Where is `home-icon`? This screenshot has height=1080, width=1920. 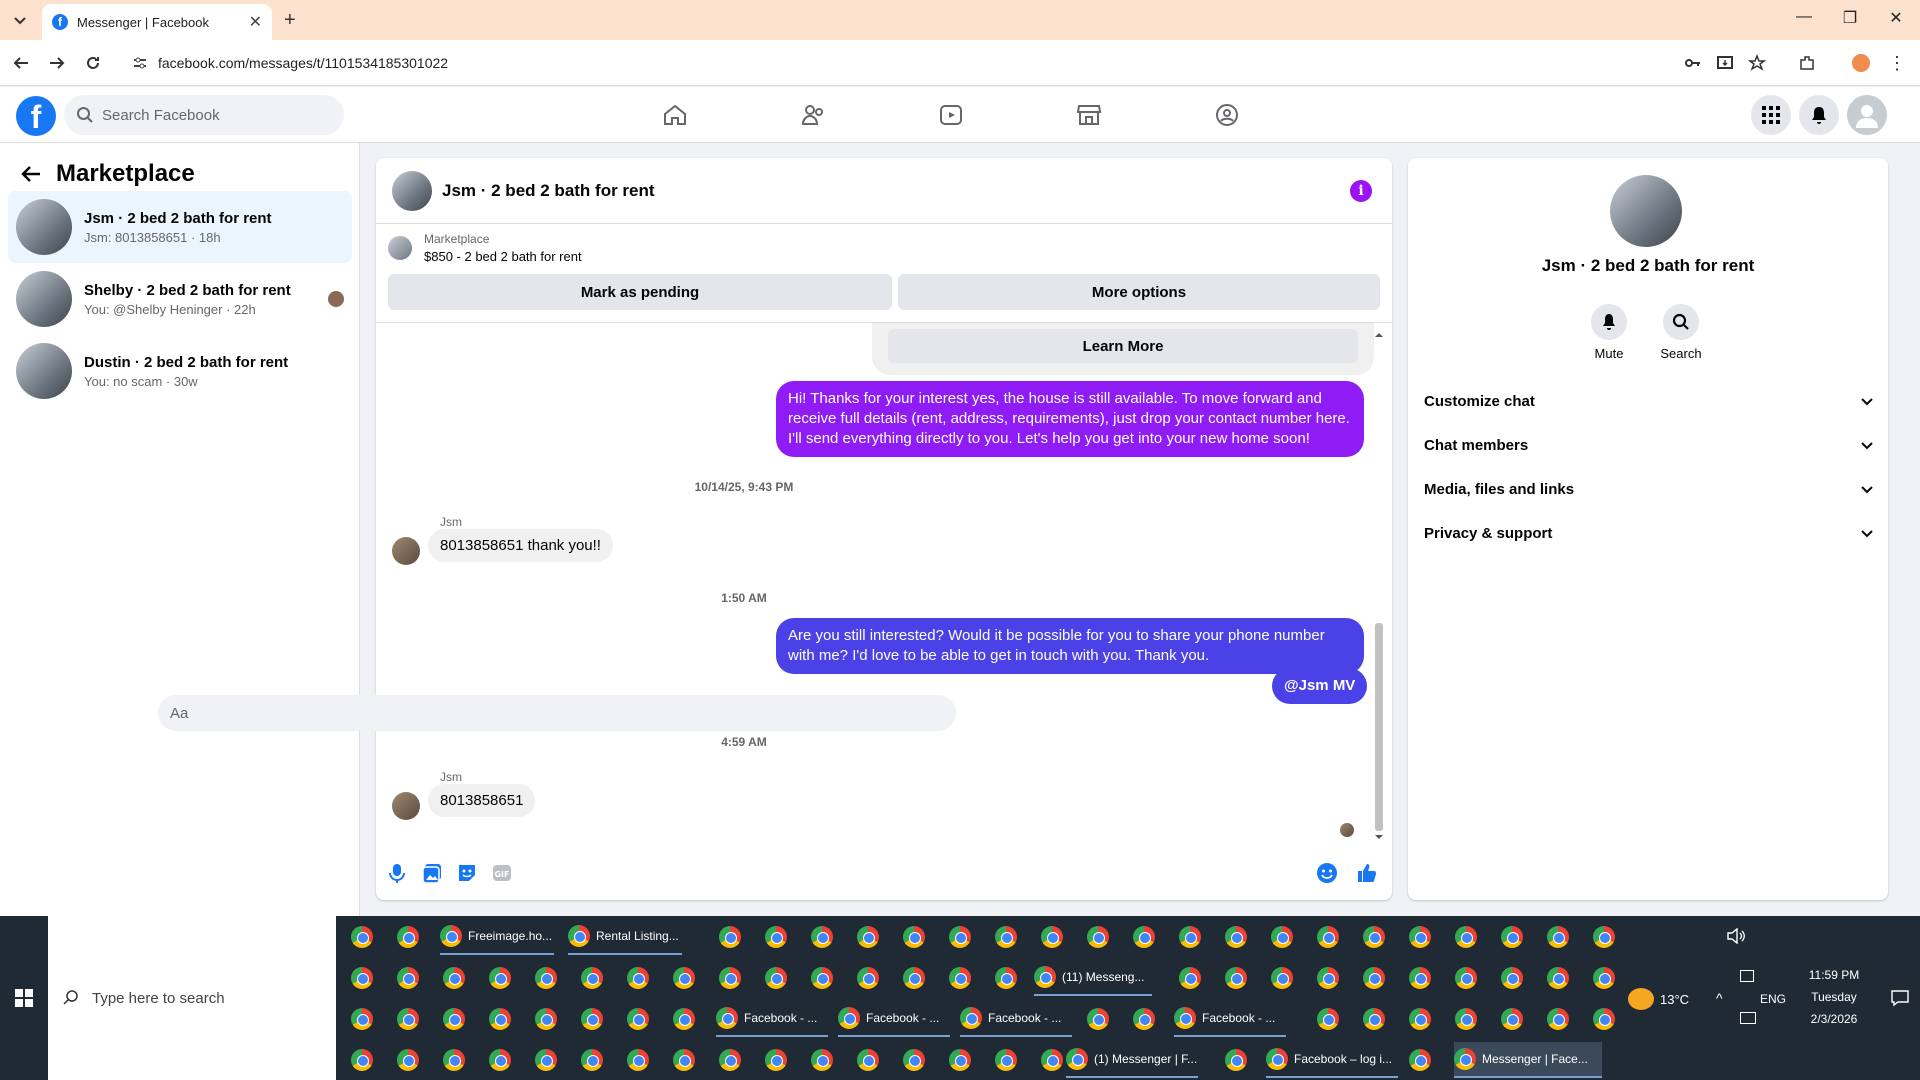
home-icon is located at coordinates (675, 115).